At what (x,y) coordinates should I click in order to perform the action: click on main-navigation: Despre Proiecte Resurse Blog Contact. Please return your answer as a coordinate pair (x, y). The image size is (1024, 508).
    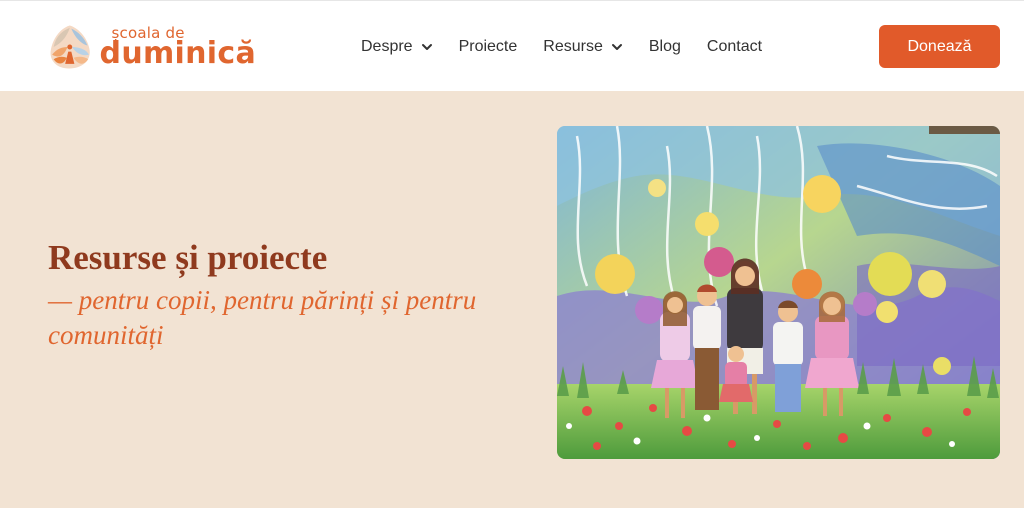
    Looking at the image, I should click on (574, 47).